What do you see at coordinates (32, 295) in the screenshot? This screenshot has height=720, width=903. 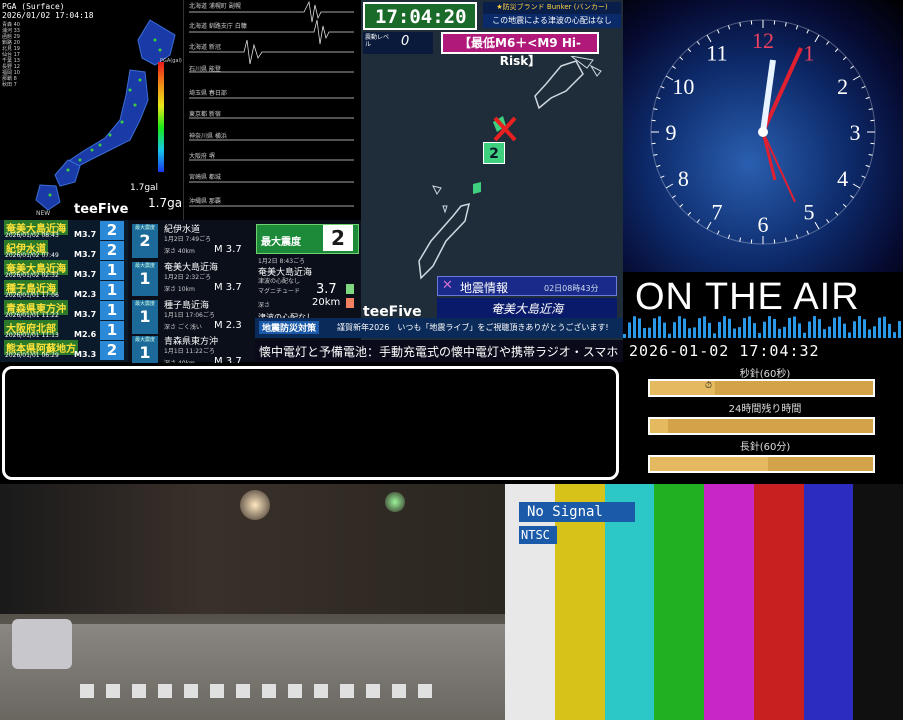 I see `list-item-date: 2026/01/01 17:06` at bounding box center [32, 295].